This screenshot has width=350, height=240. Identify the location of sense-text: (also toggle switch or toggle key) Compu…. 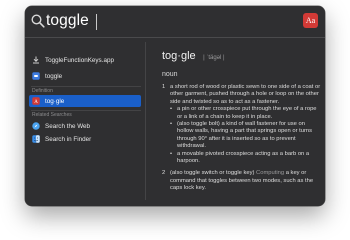
(246, 181).